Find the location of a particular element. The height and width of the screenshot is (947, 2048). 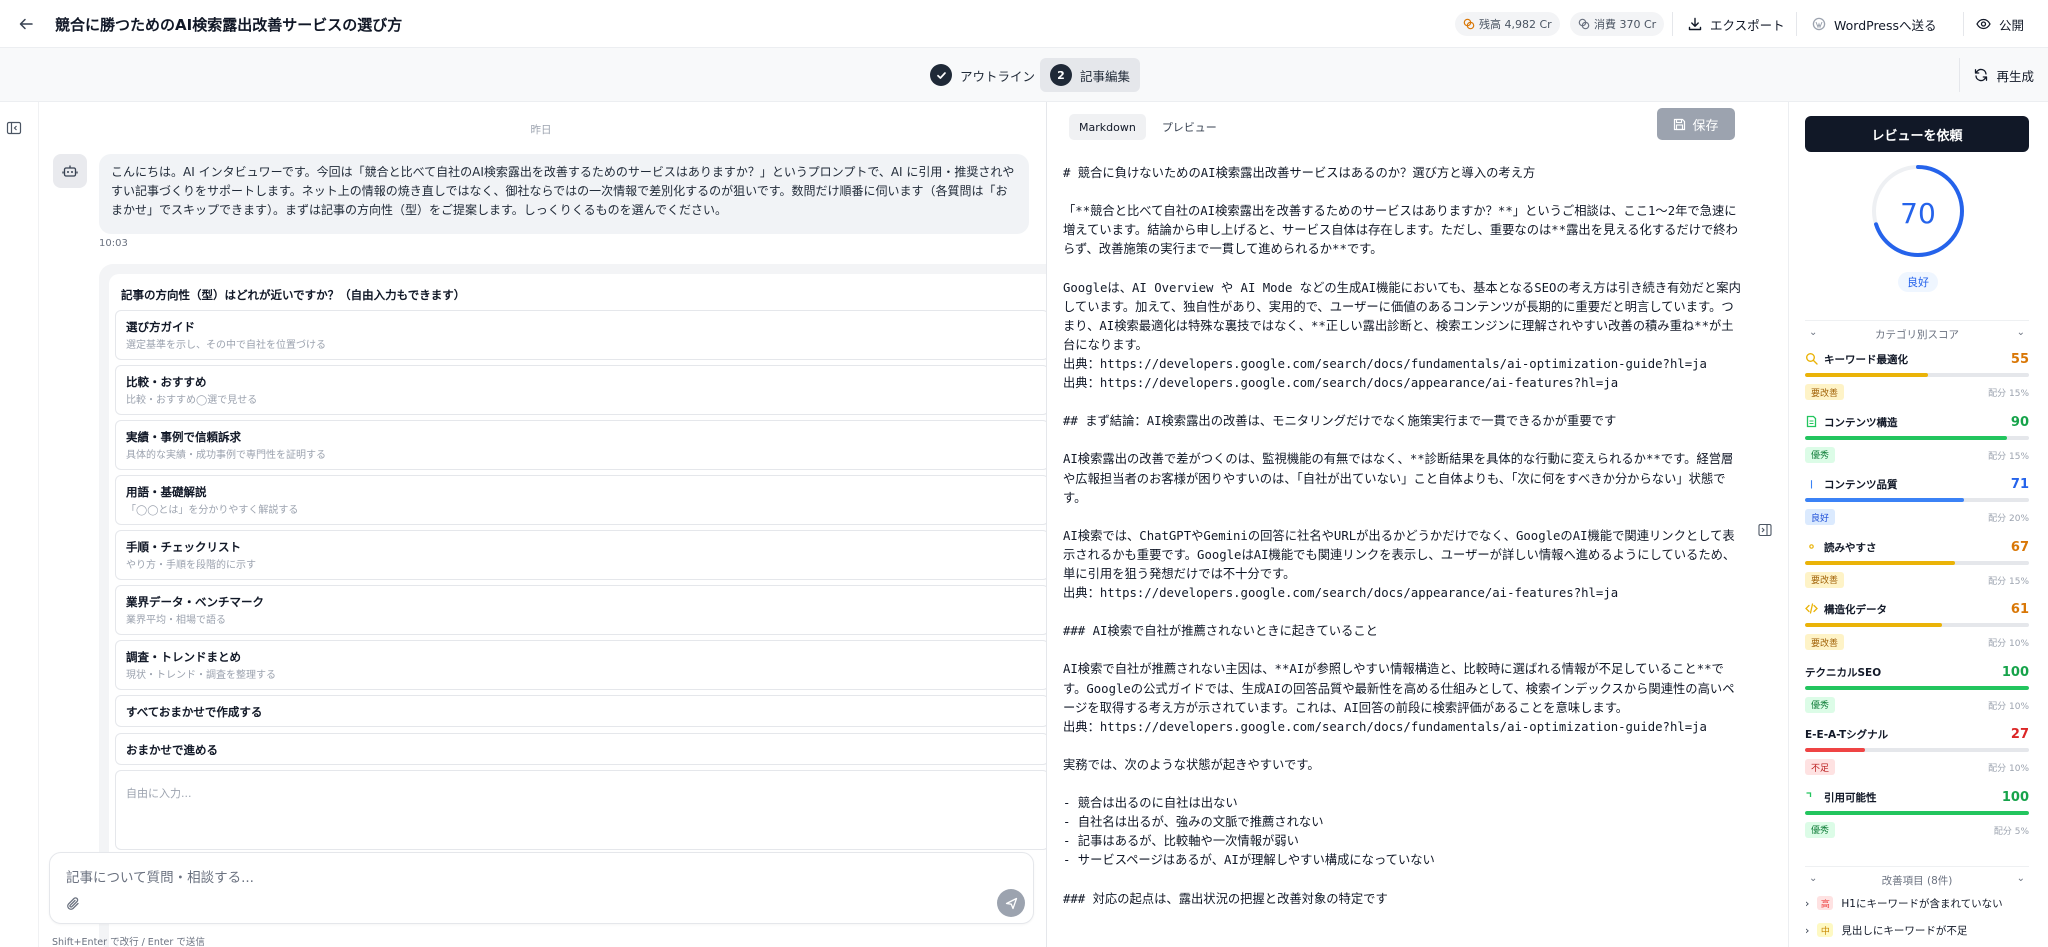

code-icon is located at coordinates (1811, 608).